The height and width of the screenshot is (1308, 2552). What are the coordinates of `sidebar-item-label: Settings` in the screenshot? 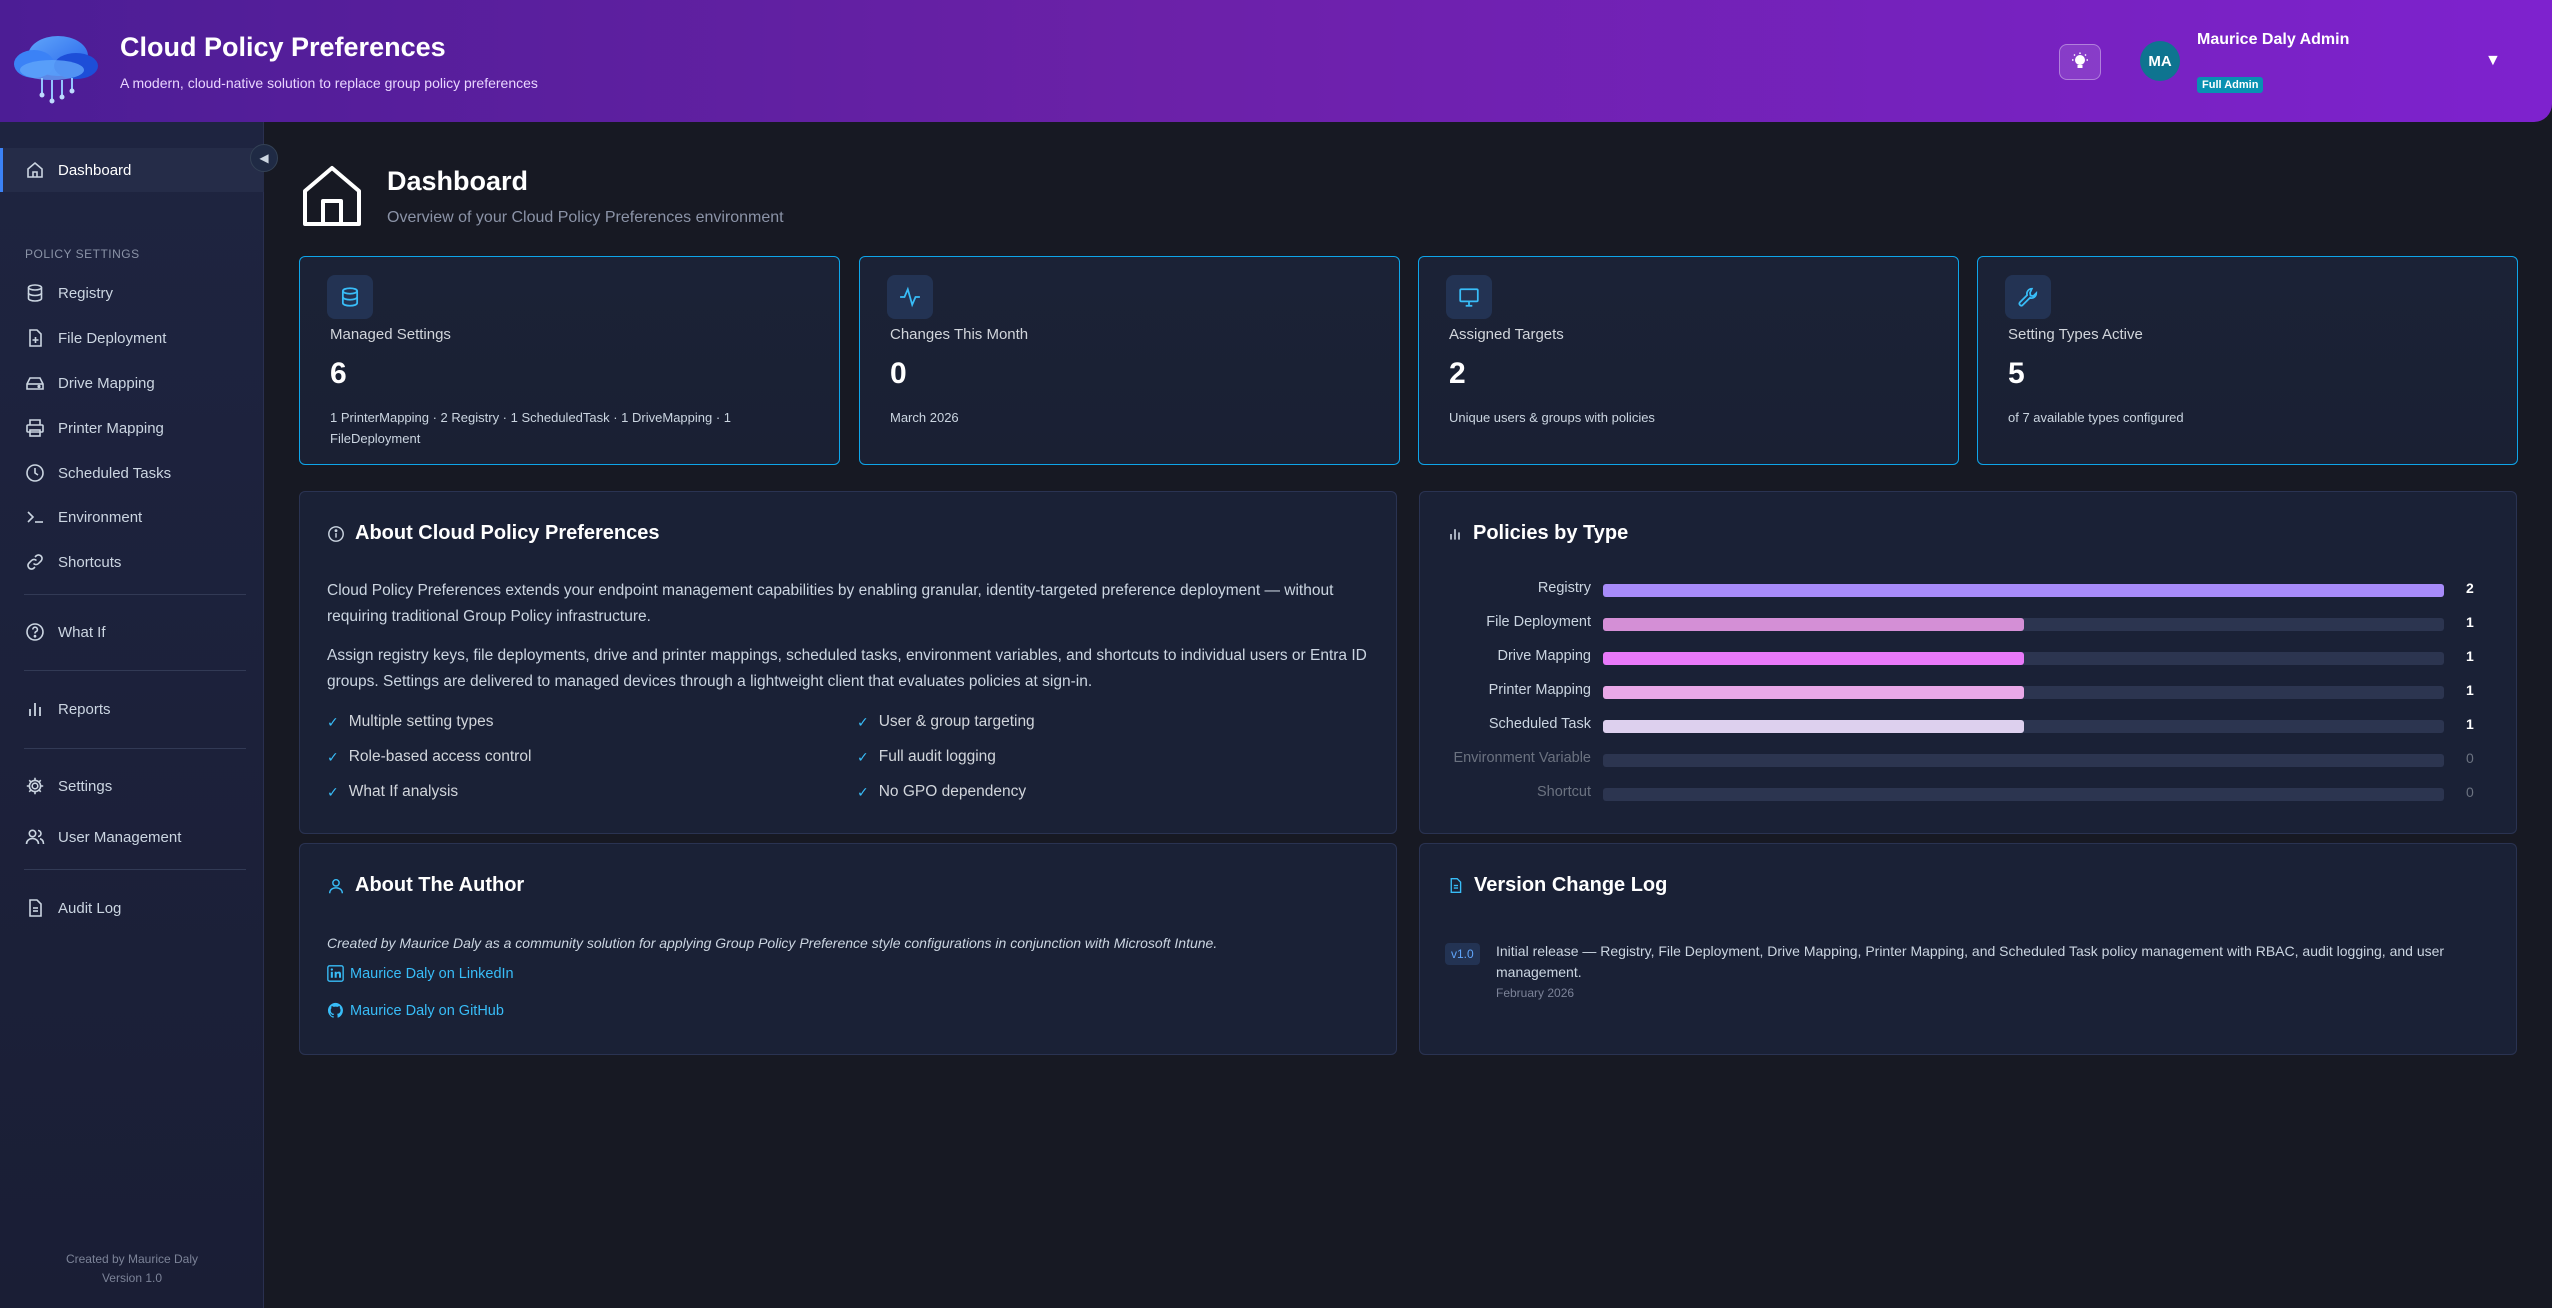 It's located at (85, 786).